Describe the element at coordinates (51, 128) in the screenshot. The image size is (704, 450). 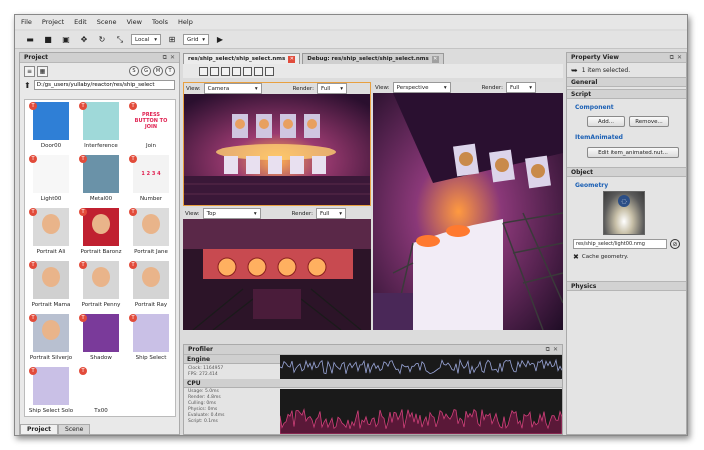
I see `asset-item: T Door00` at that location.